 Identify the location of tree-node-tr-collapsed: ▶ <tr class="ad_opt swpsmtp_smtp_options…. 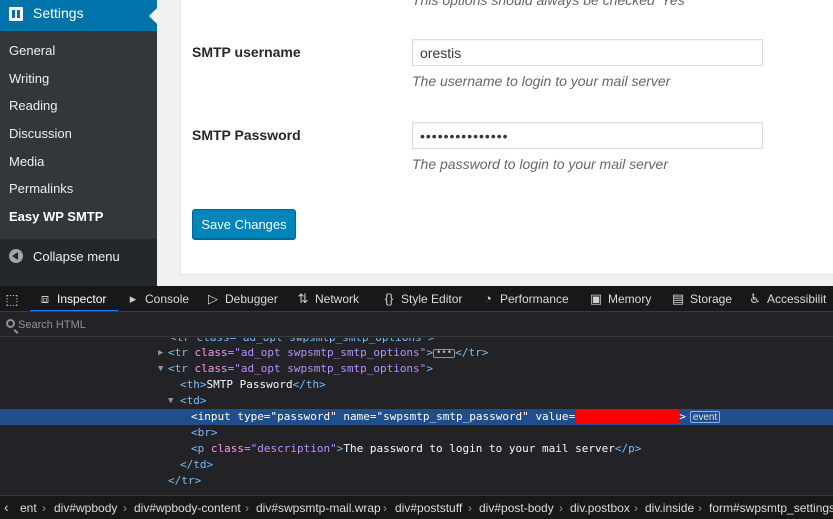
(416, 353).